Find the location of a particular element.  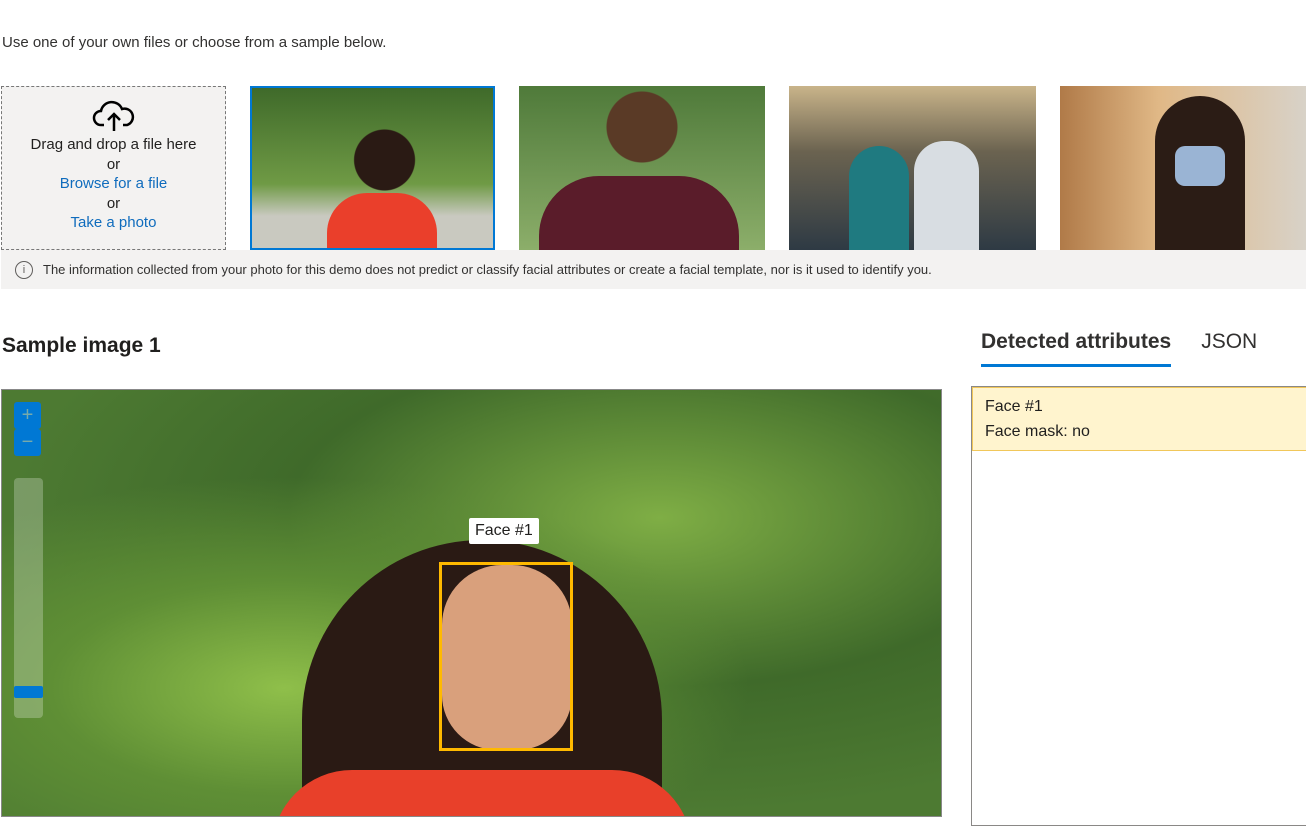

cloud-upload-icon is located at coordinates (113, 117).